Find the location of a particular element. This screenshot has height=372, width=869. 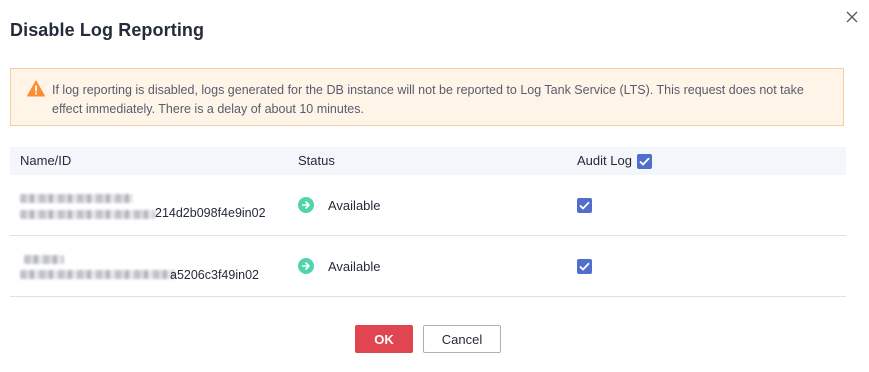

column-header-status: Status is located at coordinates (316, 160).